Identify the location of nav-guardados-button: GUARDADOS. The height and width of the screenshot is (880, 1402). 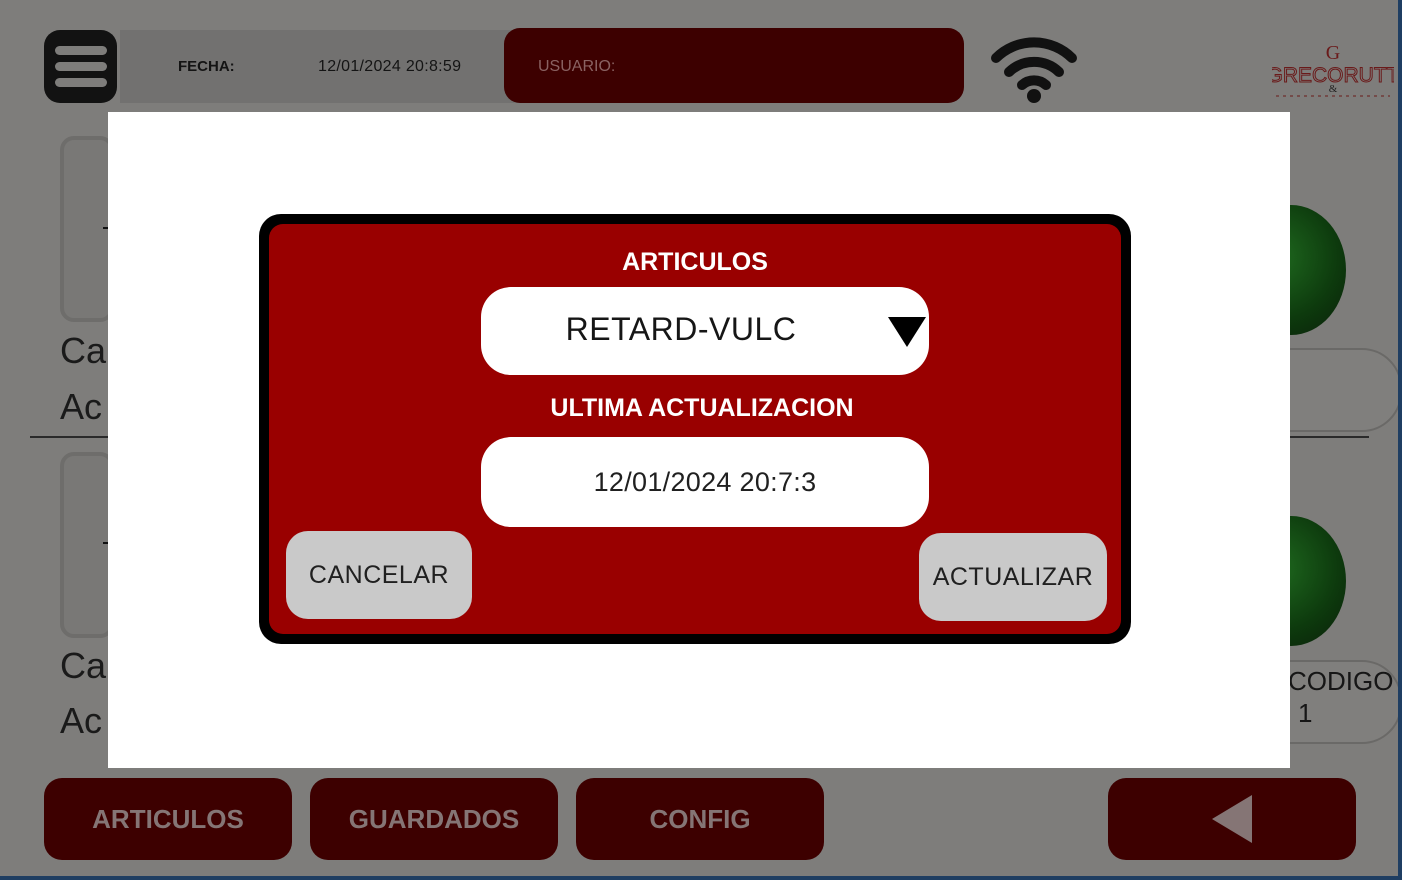
(434, 819).